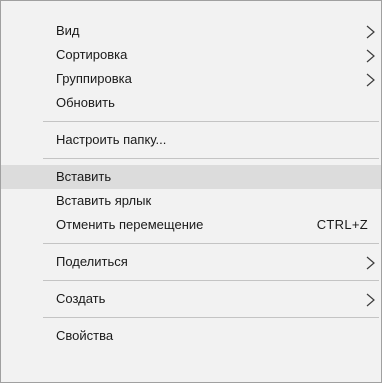 This screenshot has width=384, height=385. What do you see at coordinates (85, 335) in the screenshot?
I see `menu-item-label: Свойства` at bounding box center [85, 335].